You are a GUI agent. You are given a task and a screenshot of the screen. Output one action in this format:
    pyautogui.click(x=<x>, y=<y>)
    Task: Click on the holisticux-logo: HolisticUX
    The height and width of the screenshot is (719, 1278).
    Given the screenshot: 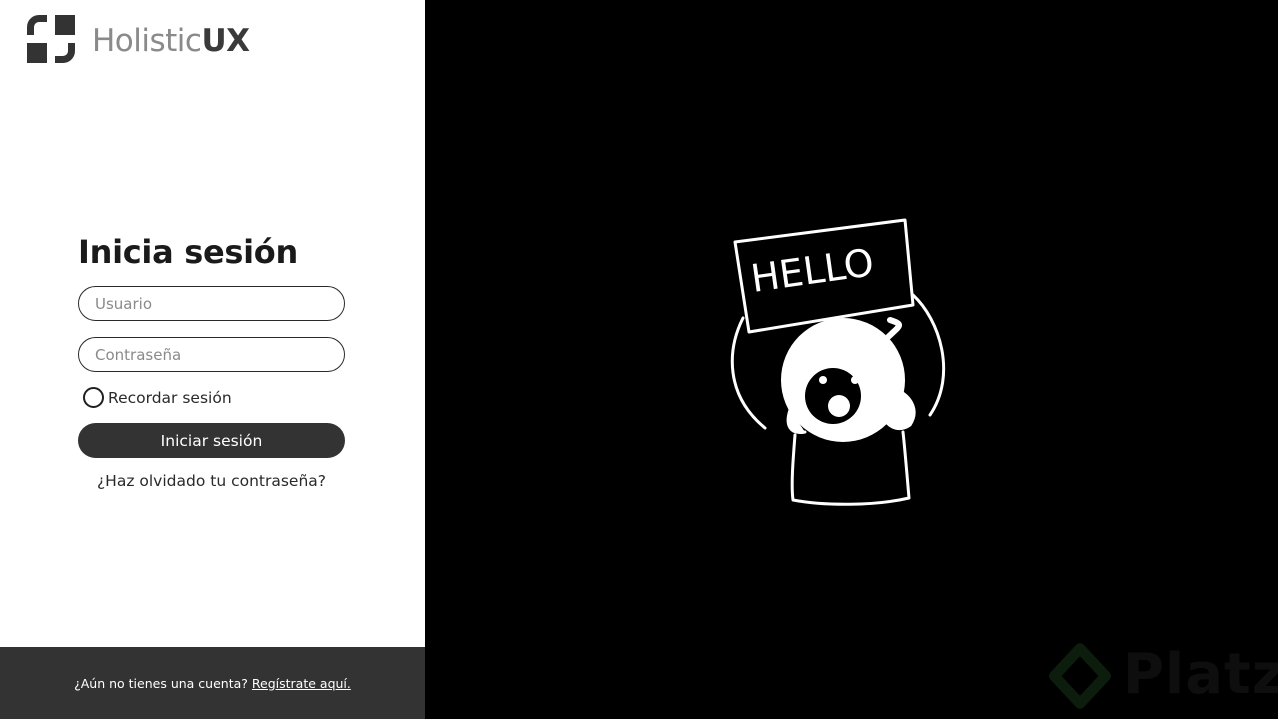 What is the action you would take?
    pyautogui.click(x=142, y=40)
    